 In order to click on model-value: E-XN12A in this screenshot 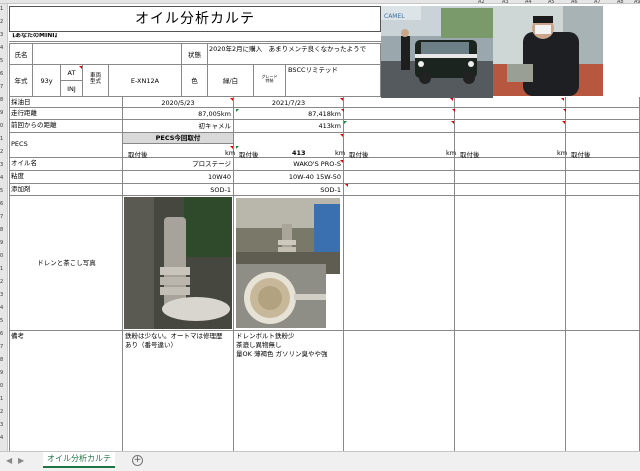, I will do `click(145, 81)`.